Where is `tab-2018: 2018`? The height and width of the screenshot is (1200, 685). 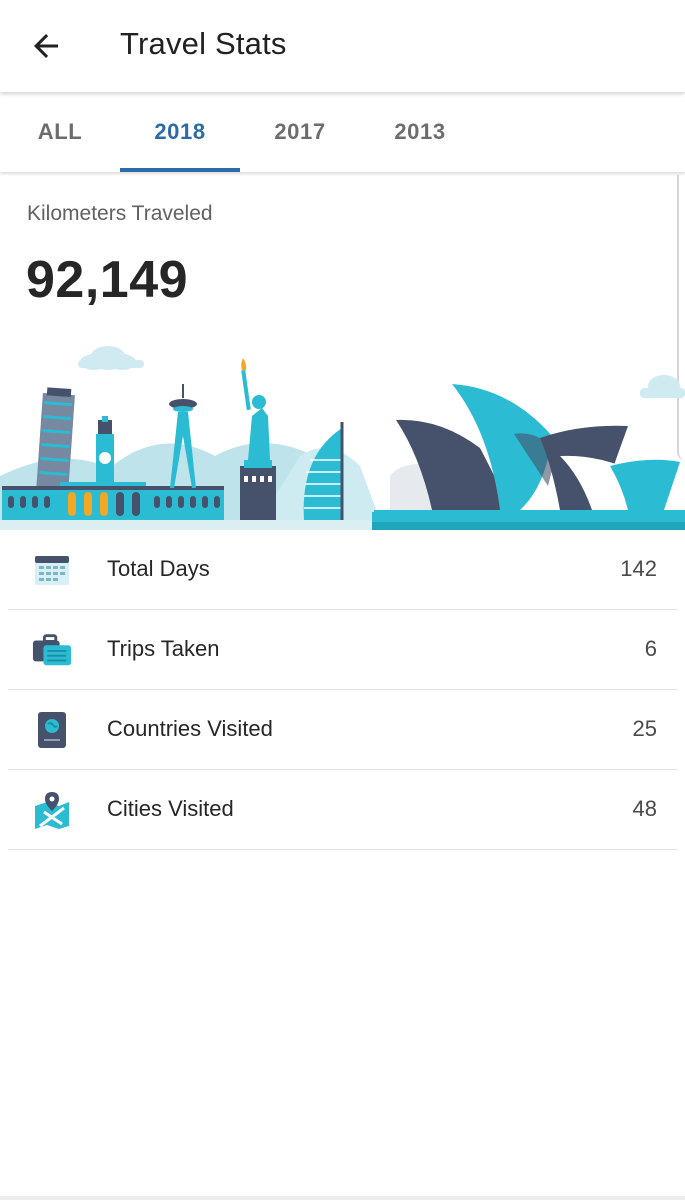
tab-2018: 2018 is located at coordinates (180, 132).